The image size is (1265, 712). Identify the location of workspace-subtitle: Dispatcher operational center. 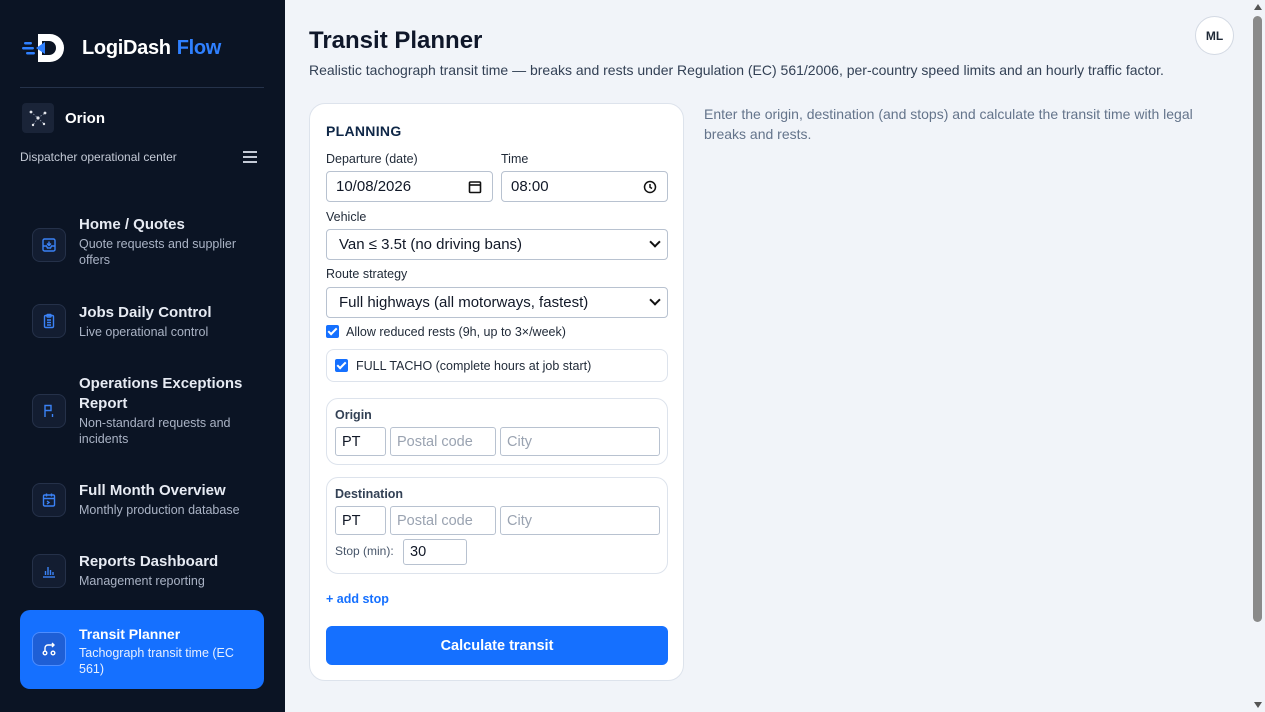
(98, 157).